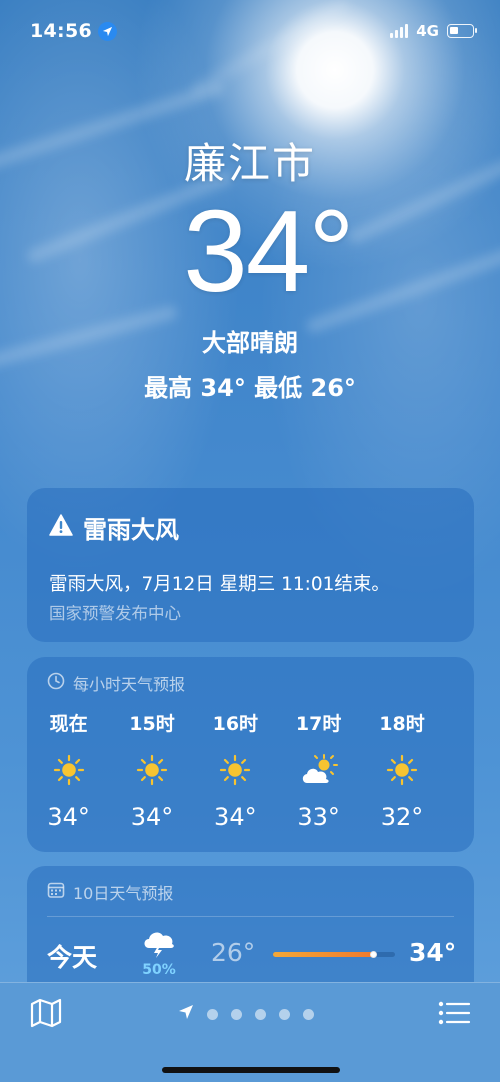  Describe the element at coordinates (250, 343) in the screenshot. I see `weather-condition: 大部晴朗` at that location.